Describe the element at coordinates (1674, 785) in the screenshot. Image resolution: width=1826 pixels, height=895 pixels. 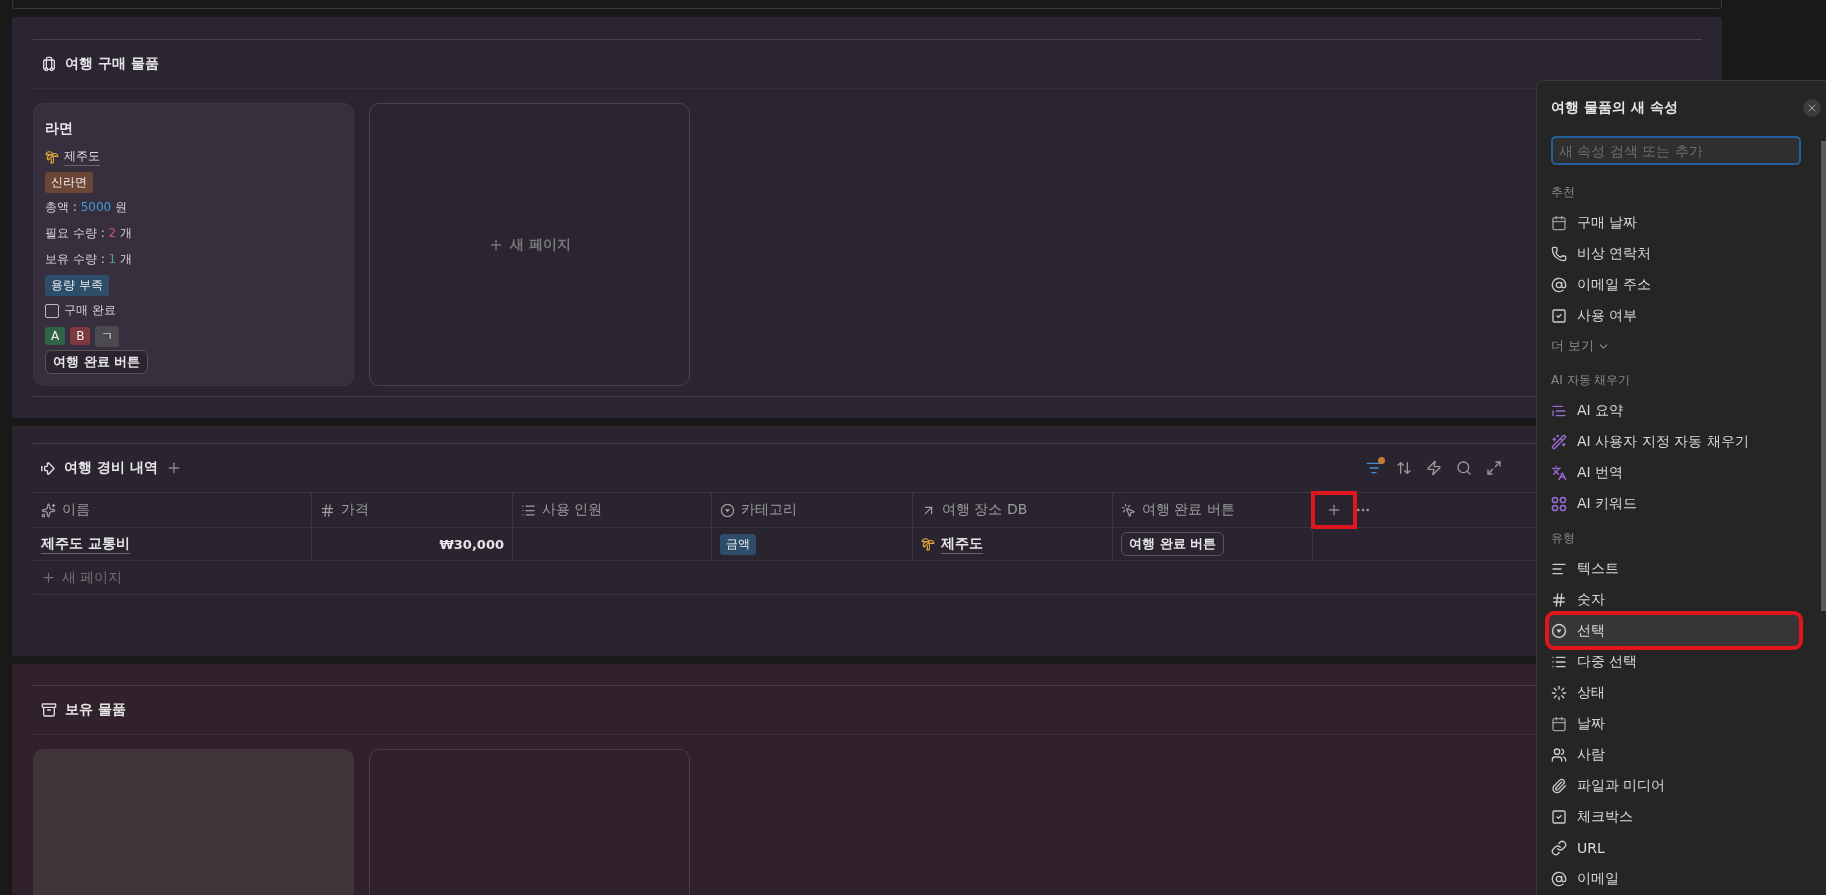
I see `menu-item: 파일과 미디어` at that location.